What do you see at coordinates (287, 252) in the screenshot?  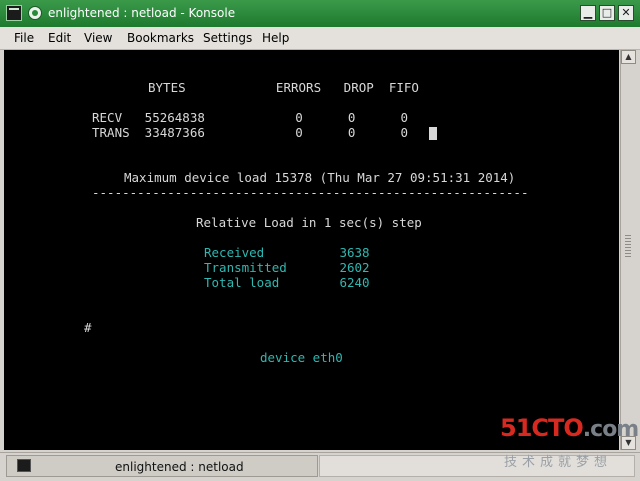 I see `received-stat: Received 3638` at bounding box center [287, 252].